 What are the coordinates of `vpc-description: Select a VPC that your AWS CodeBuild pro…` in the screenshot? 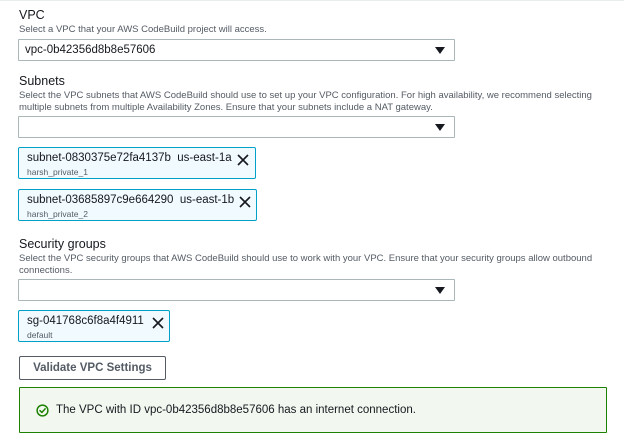 It's located at (143, 29).